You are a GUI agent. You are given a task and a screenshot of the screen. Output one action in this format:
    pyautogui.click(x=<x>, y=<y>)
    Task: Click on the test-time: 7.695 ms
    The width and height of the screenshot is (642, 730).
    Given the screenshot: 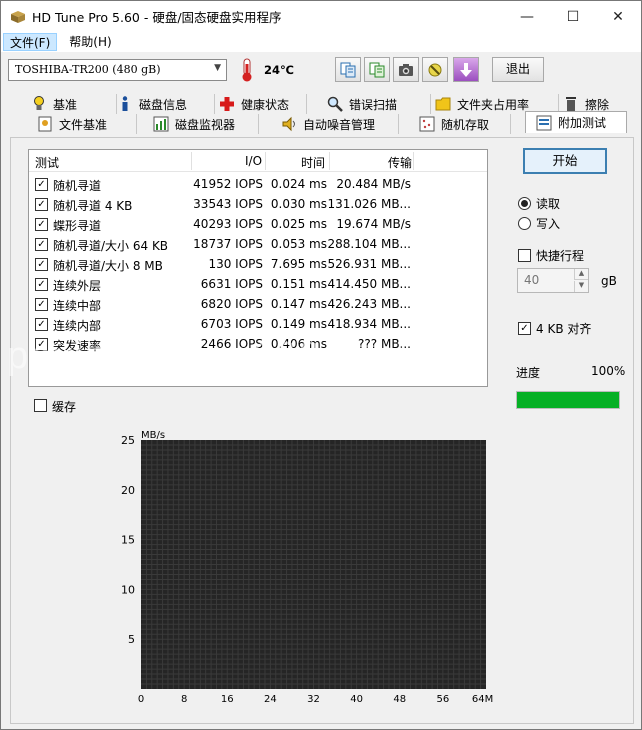 What is the action you would take?
    pyautogui.click(x=298, y=264)
    